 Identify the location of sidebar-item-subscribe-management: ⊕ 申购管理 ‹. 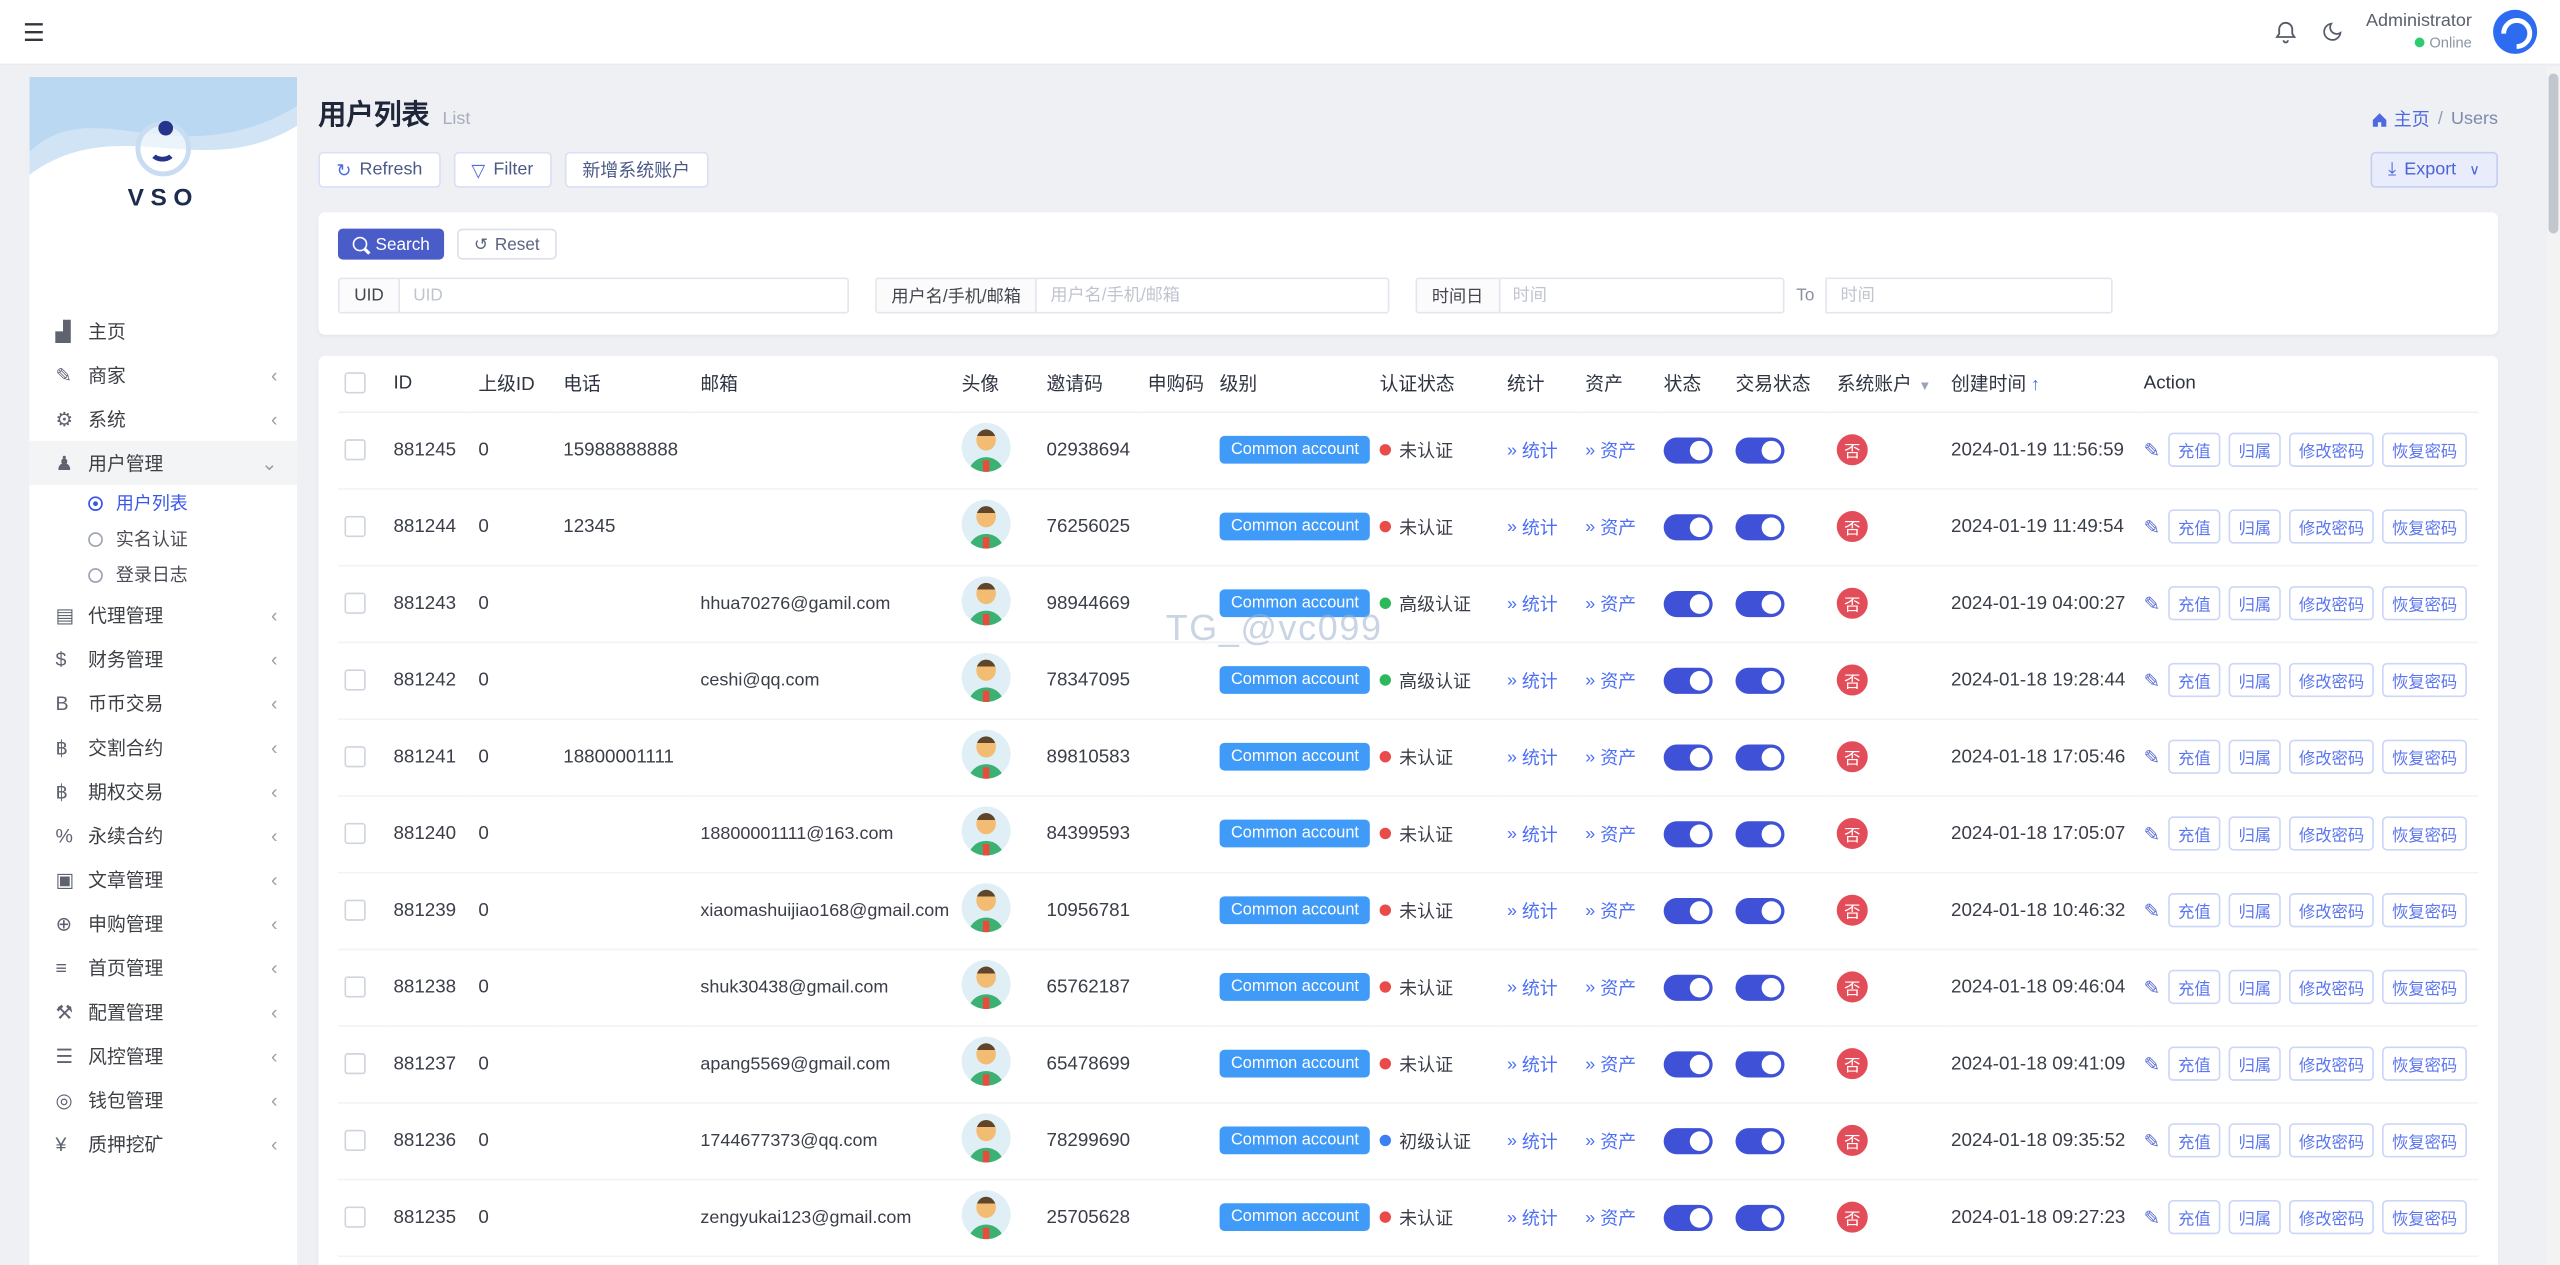
(163, 923).